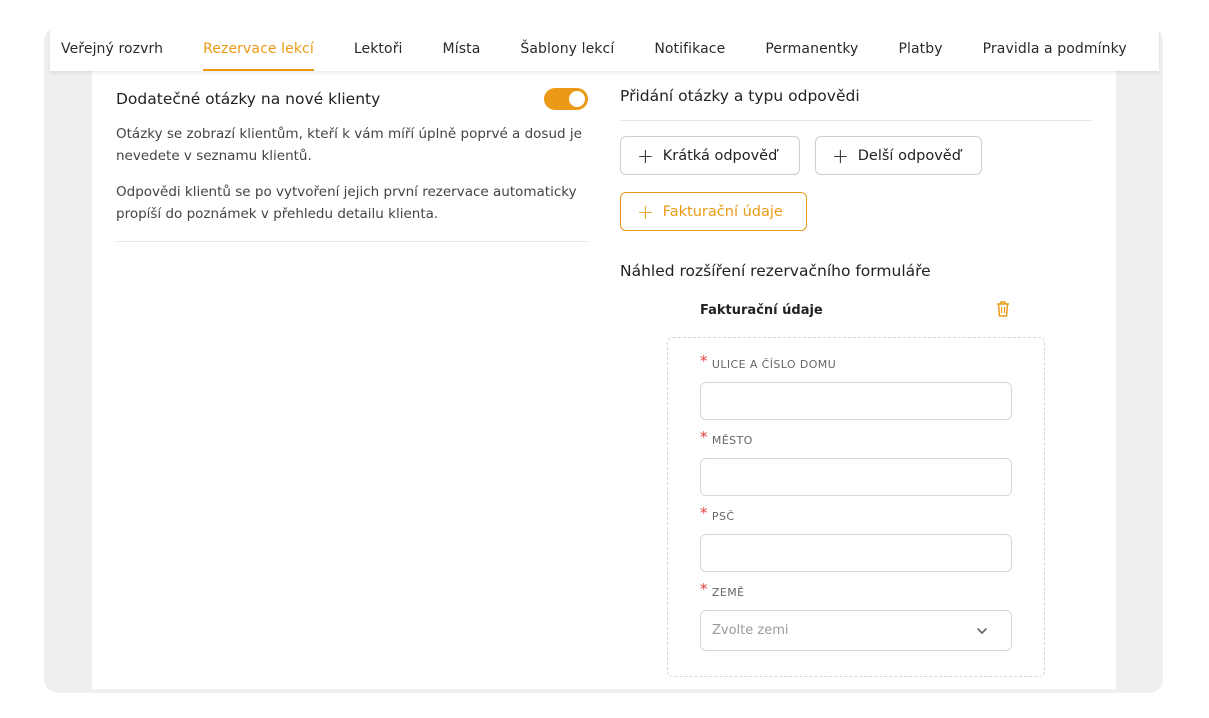  What do you see at coordinates (920, 49) in the screenshot?
I see `tab-payments: Platby` at bounding box center [920, 49].